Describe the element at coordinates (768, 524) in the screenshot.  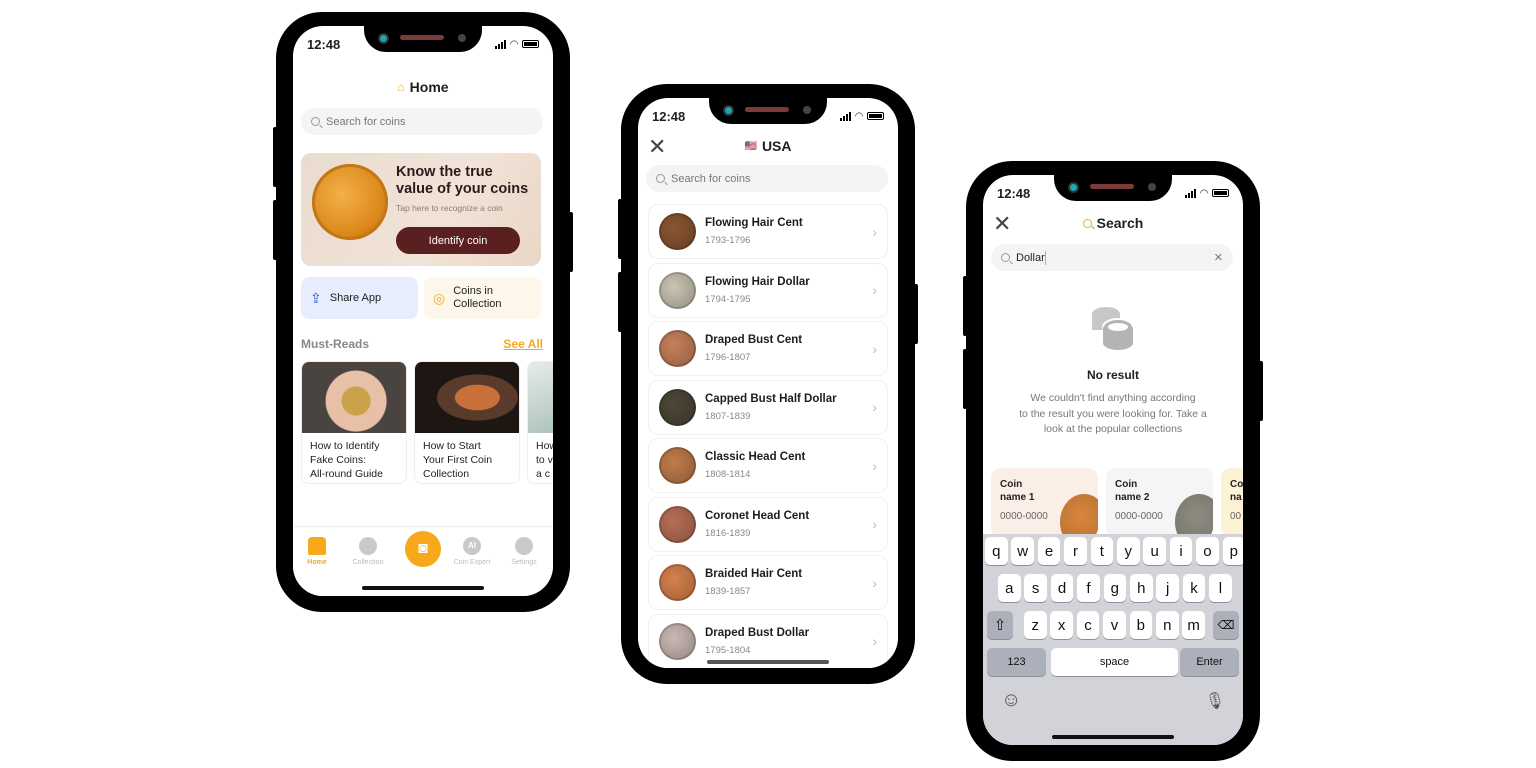
I see `coin-list-item: Coronet Head Cent 1816-1839 ›` at that location.